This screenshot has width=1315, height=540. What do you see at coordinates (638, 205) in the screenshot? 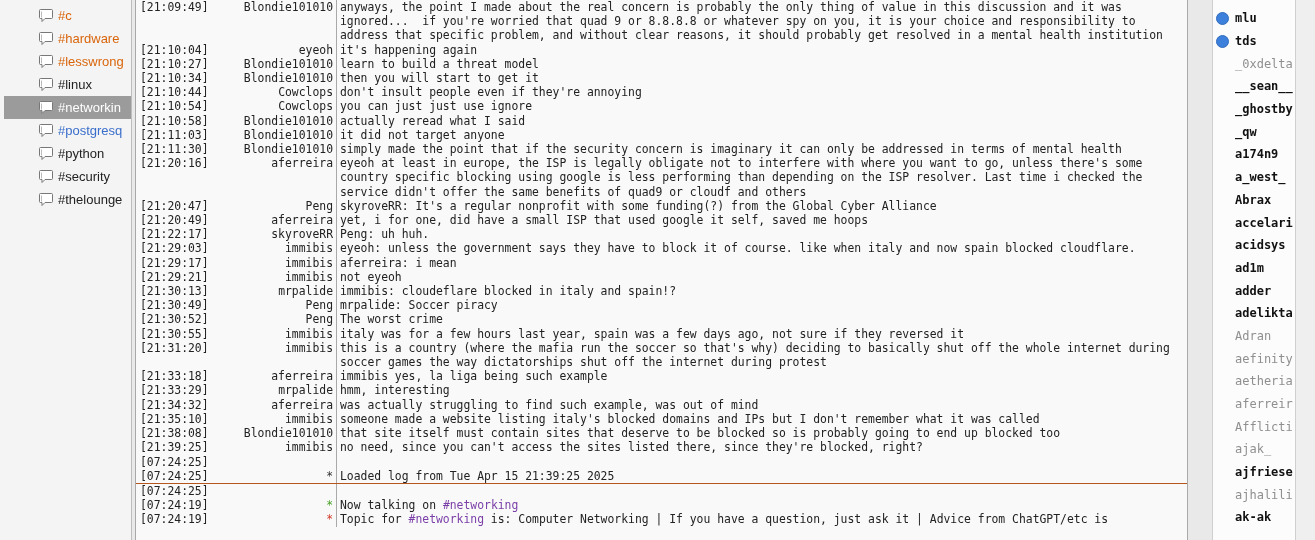
I see `message-text: skyroveRR: It's a regular nonprofit with some funding(?) from the Global Cyber Alliance` at bounding box center [638, 205].